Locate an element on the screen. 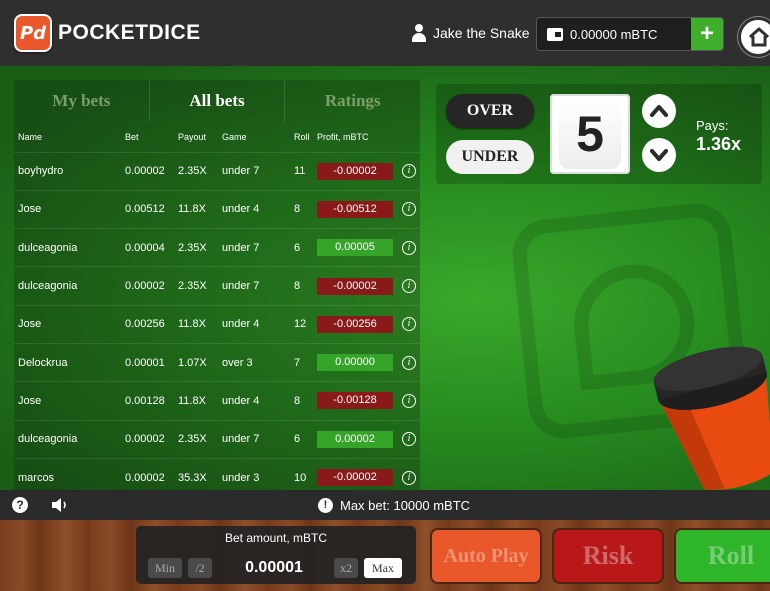 This screenshot has height=591, width=770. row-game: under 7 is located at coordinates (254, 439).